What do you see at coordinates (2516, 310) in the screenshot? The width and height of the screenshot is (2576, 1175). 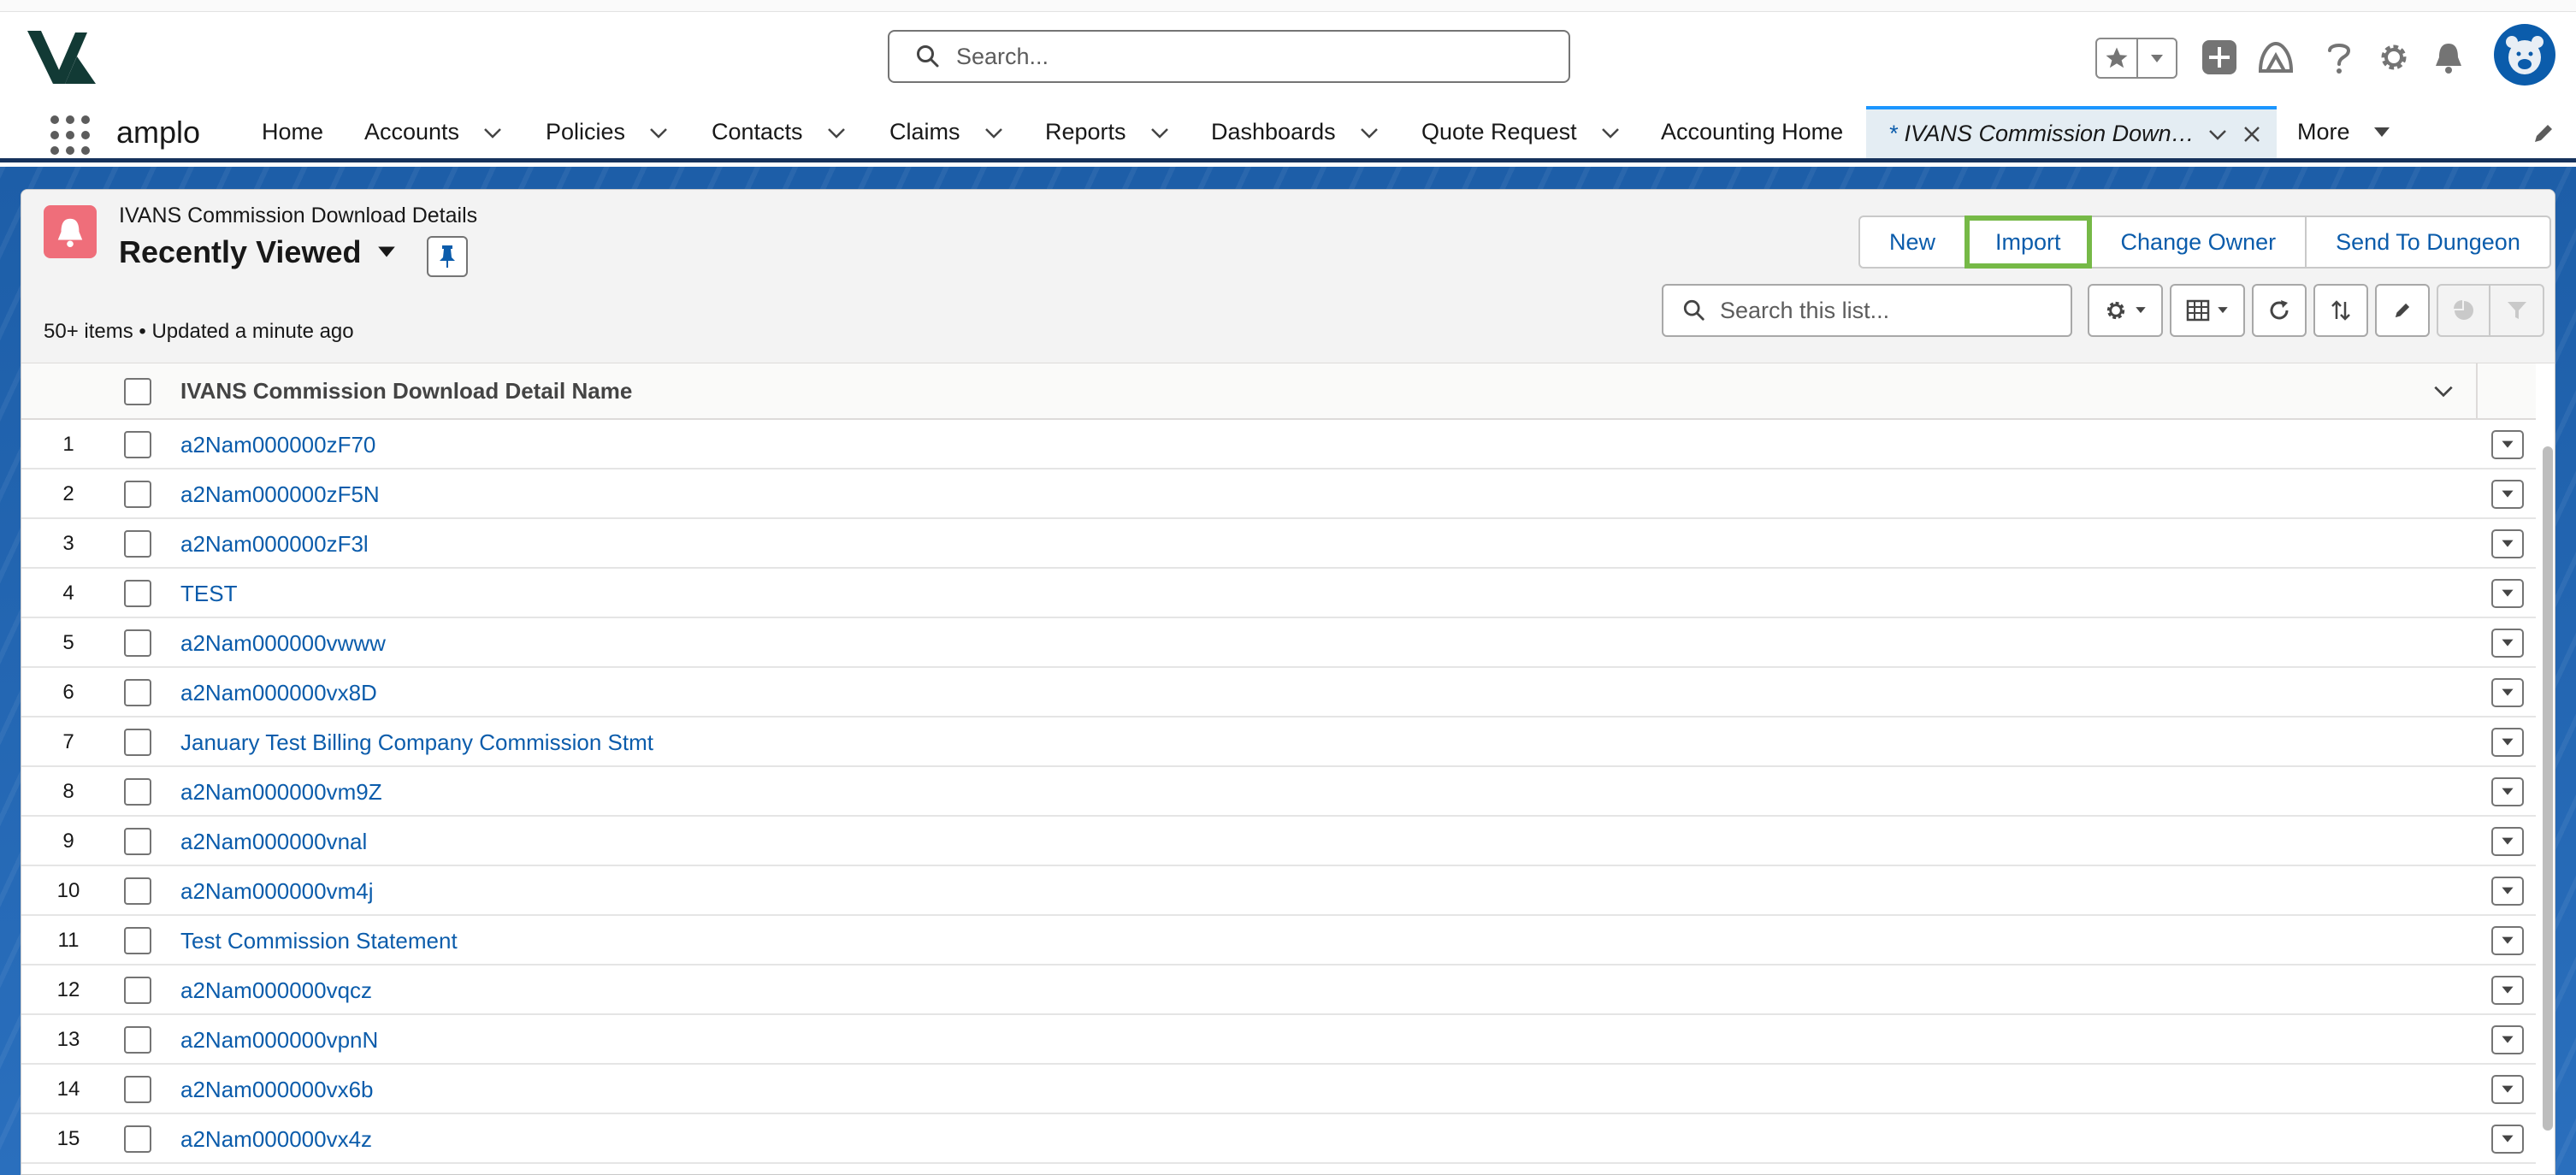 I see `filter-button` at bounding box center [2516, 310].